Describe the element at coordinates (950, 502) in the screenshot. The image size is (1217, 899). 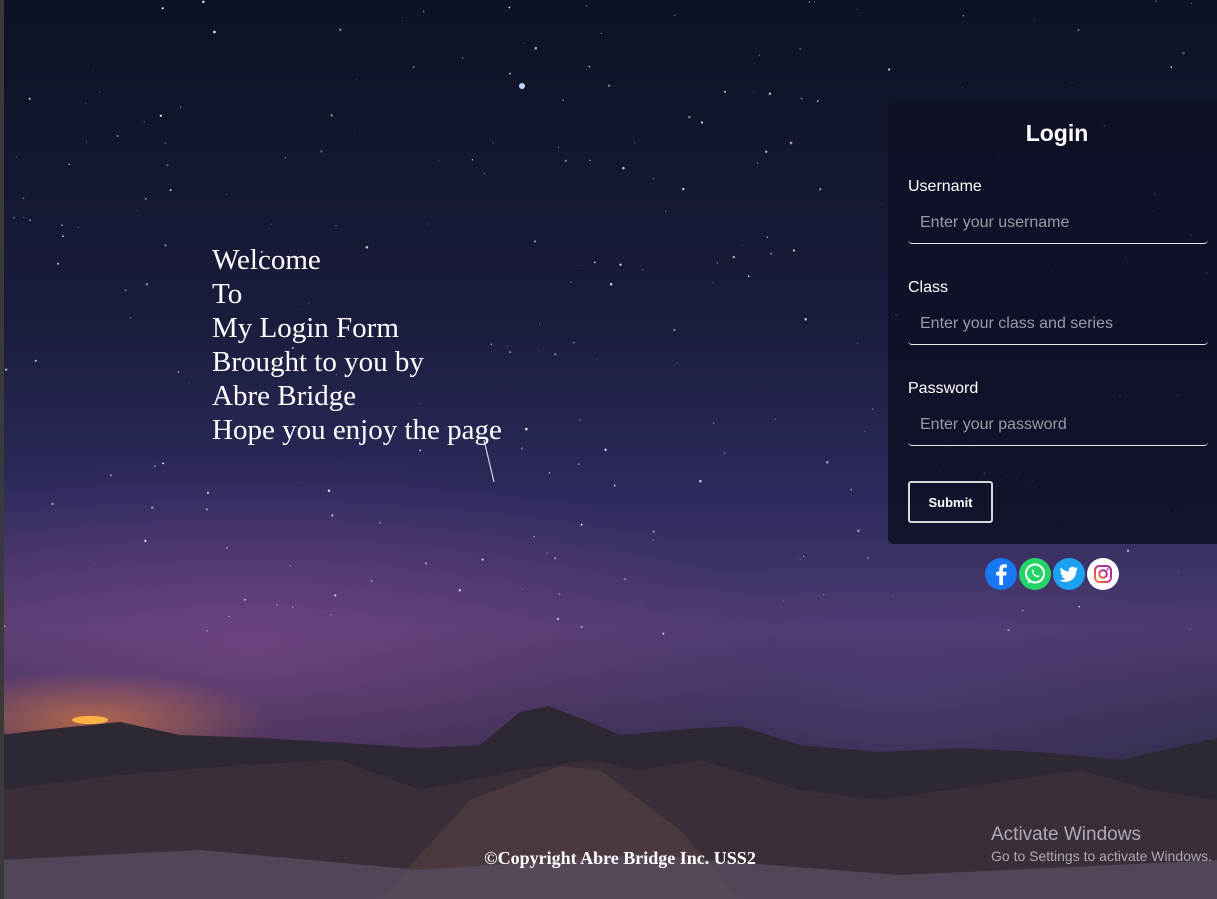
I see `submit-button: Submit` at that location.